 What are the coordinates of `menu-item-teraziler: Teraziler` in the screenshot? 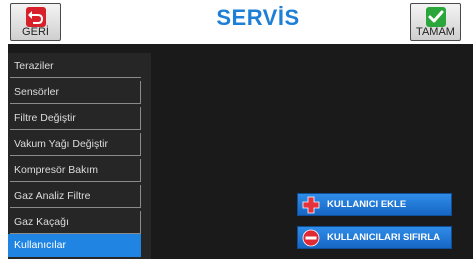 It's located at (74, 66).